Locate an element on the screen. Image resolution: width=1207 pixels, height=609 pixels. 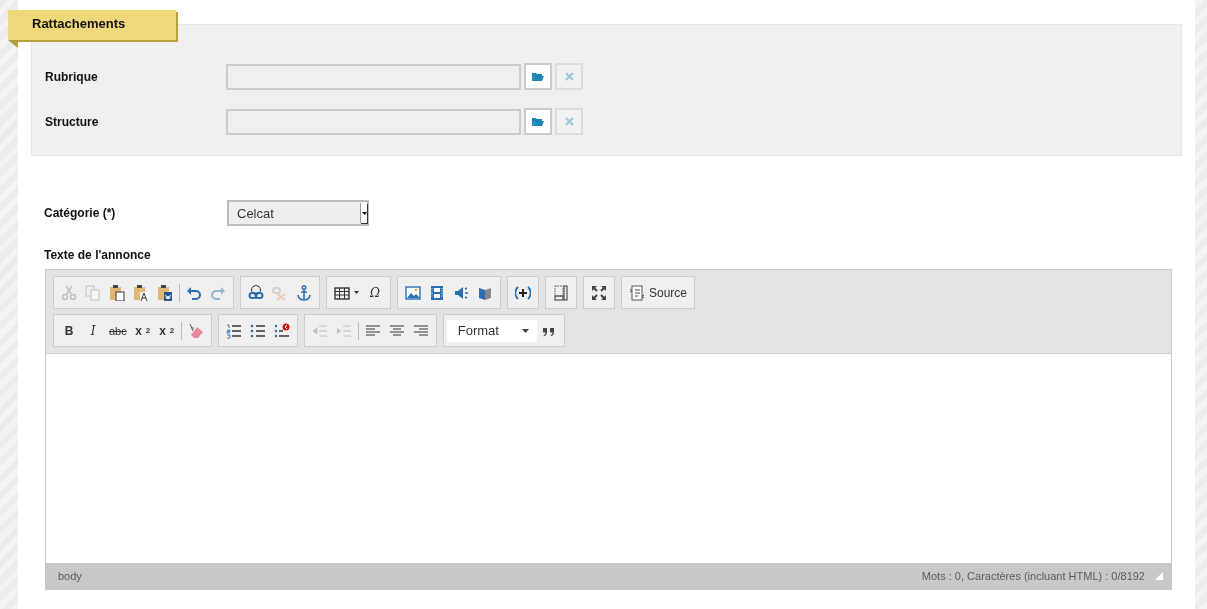
unlink-icon is located at coordinates (280, 292).